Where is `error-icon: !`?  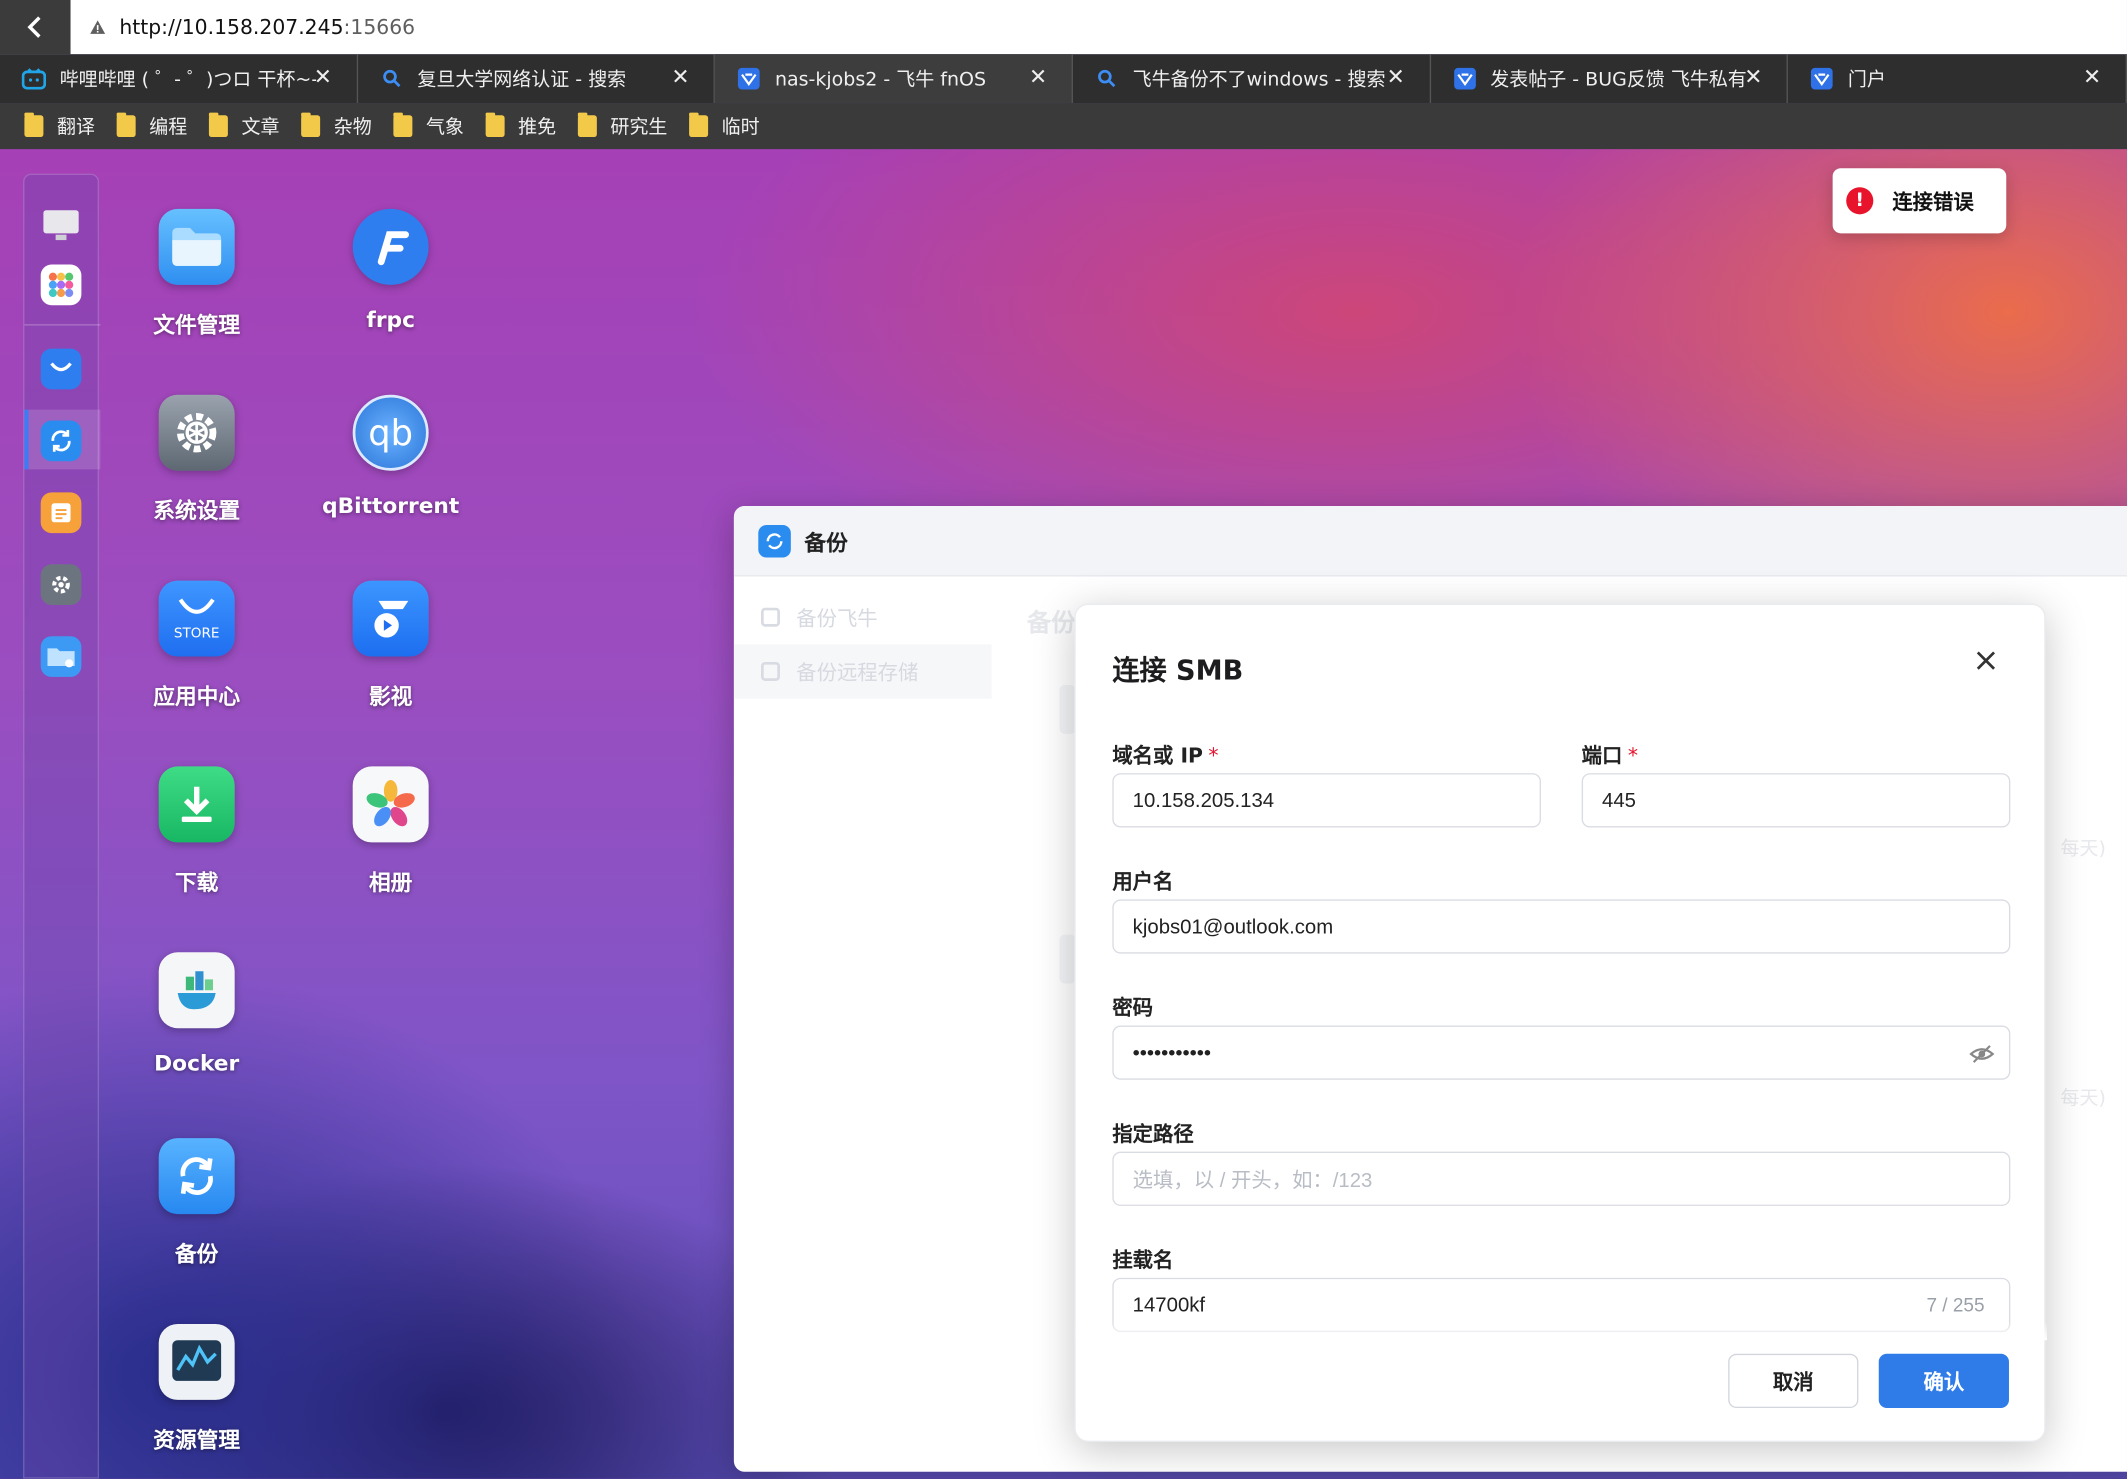
error-icon: ! is located at coordinates (1860, 201).